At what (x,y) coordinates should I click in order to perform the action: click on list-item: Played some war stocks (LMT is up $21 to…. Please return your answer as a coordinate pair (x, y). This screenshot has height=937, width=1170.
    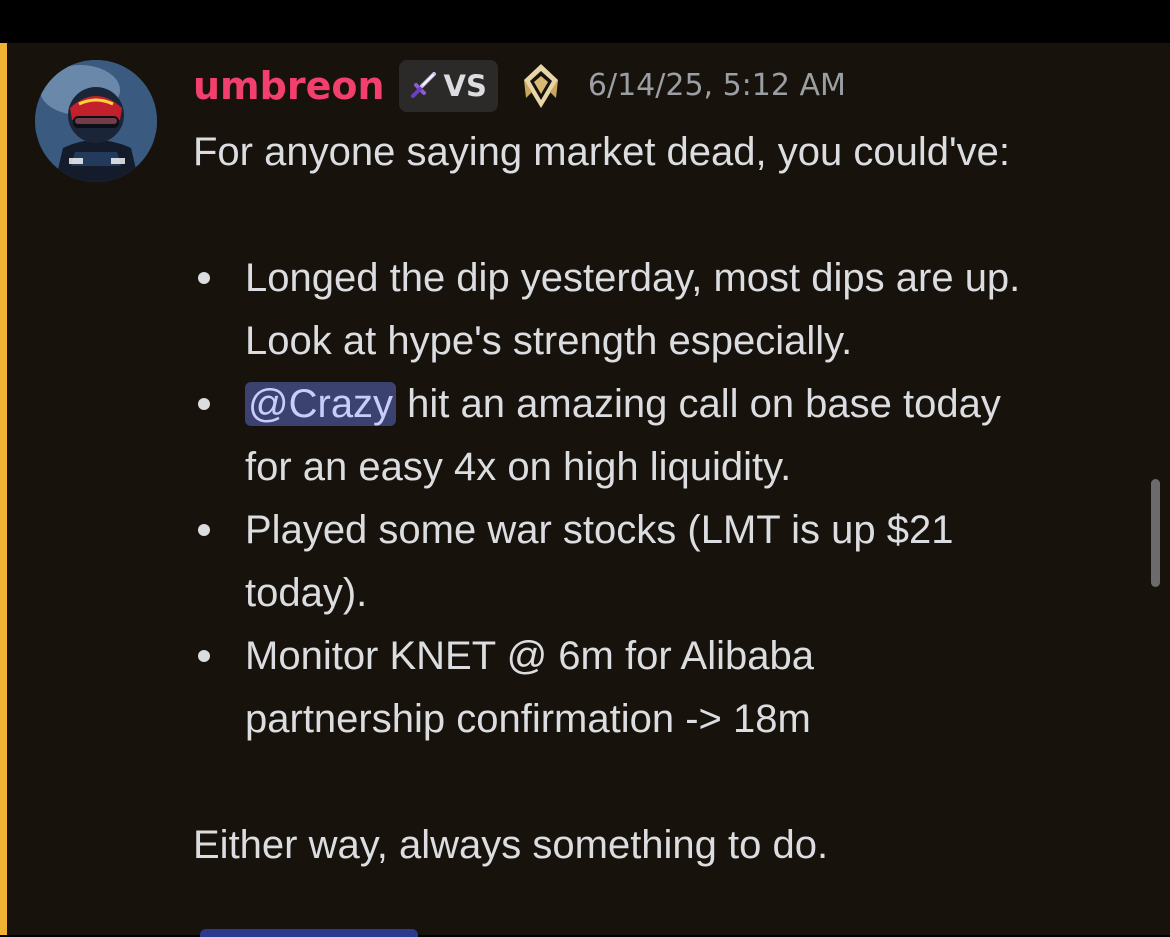
    Looking at the image, I should click on (668, 562).